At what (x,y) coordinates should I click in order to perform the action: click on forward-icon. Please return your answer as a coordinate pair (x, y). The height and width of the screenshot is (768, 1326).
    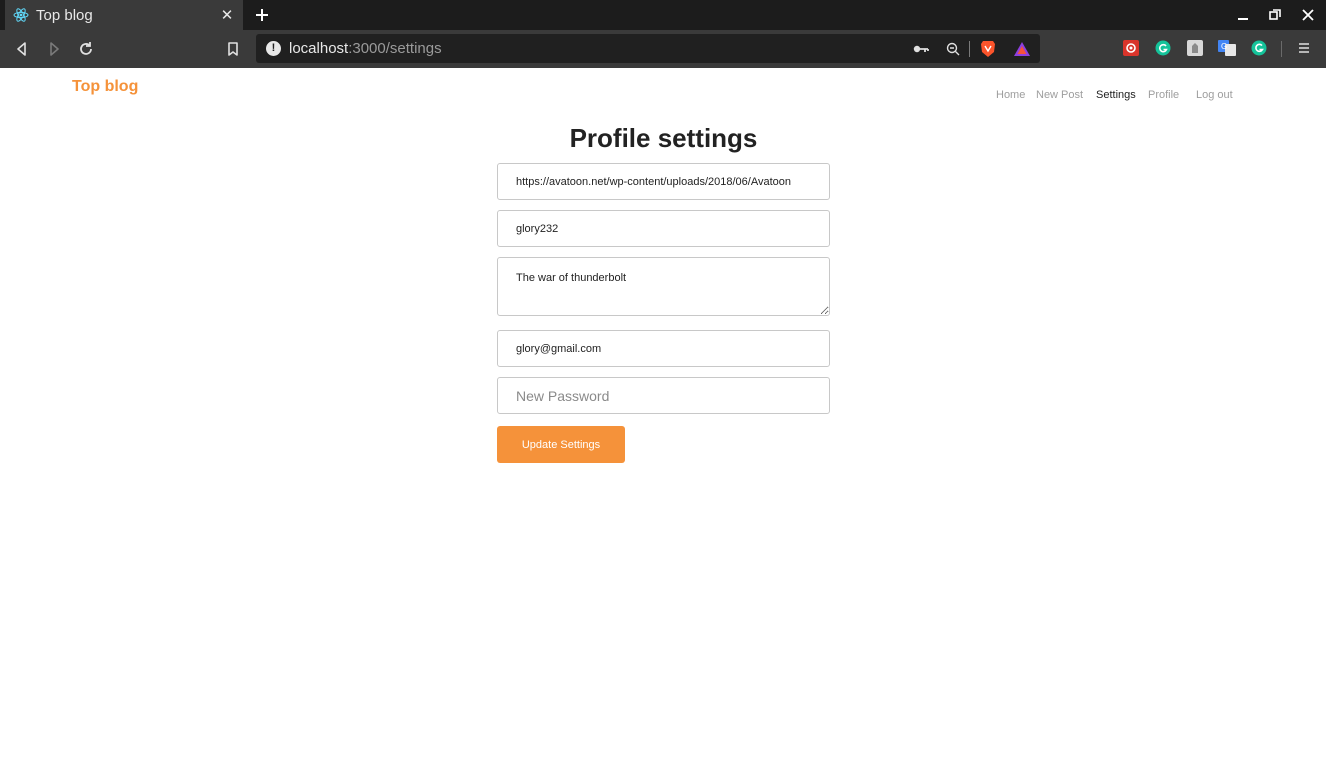
    Looking at the image, I should click on (54, 49).